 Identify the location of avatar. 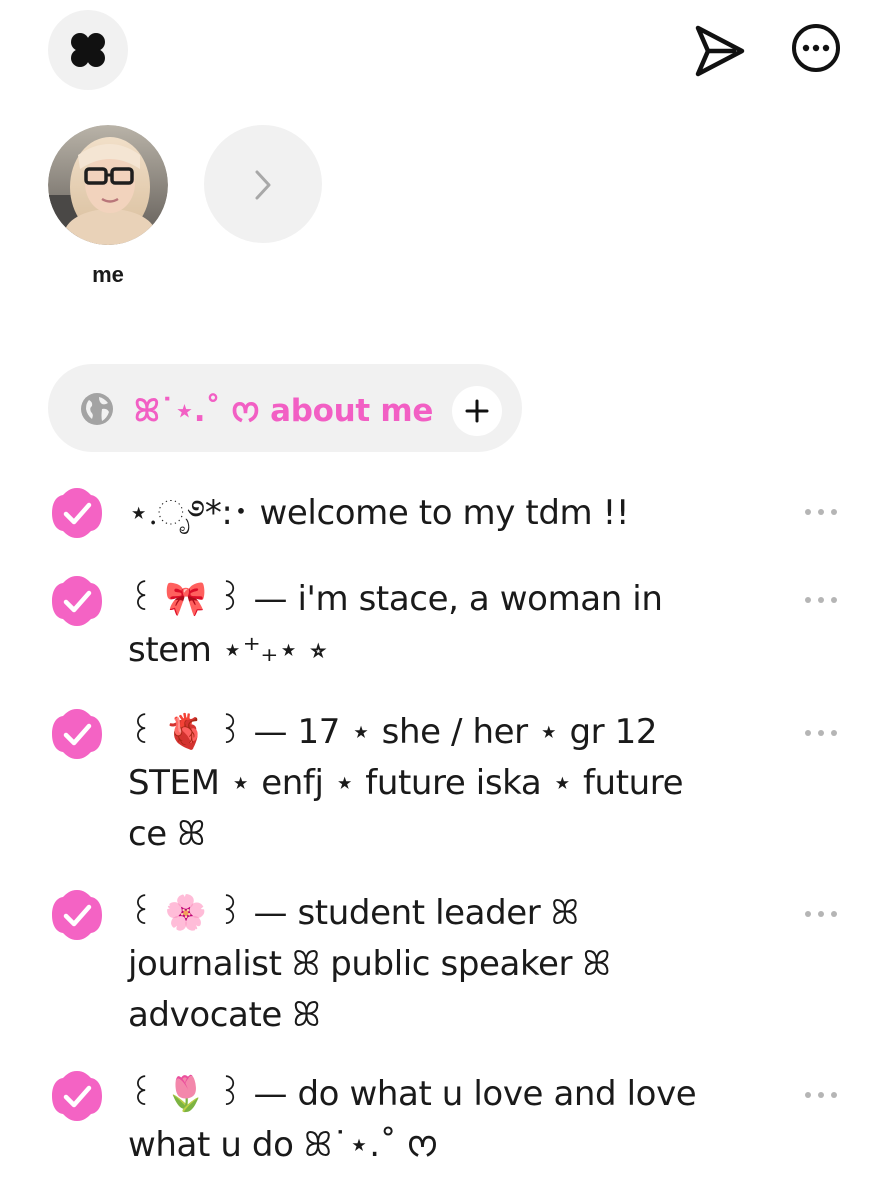
(108, 185).